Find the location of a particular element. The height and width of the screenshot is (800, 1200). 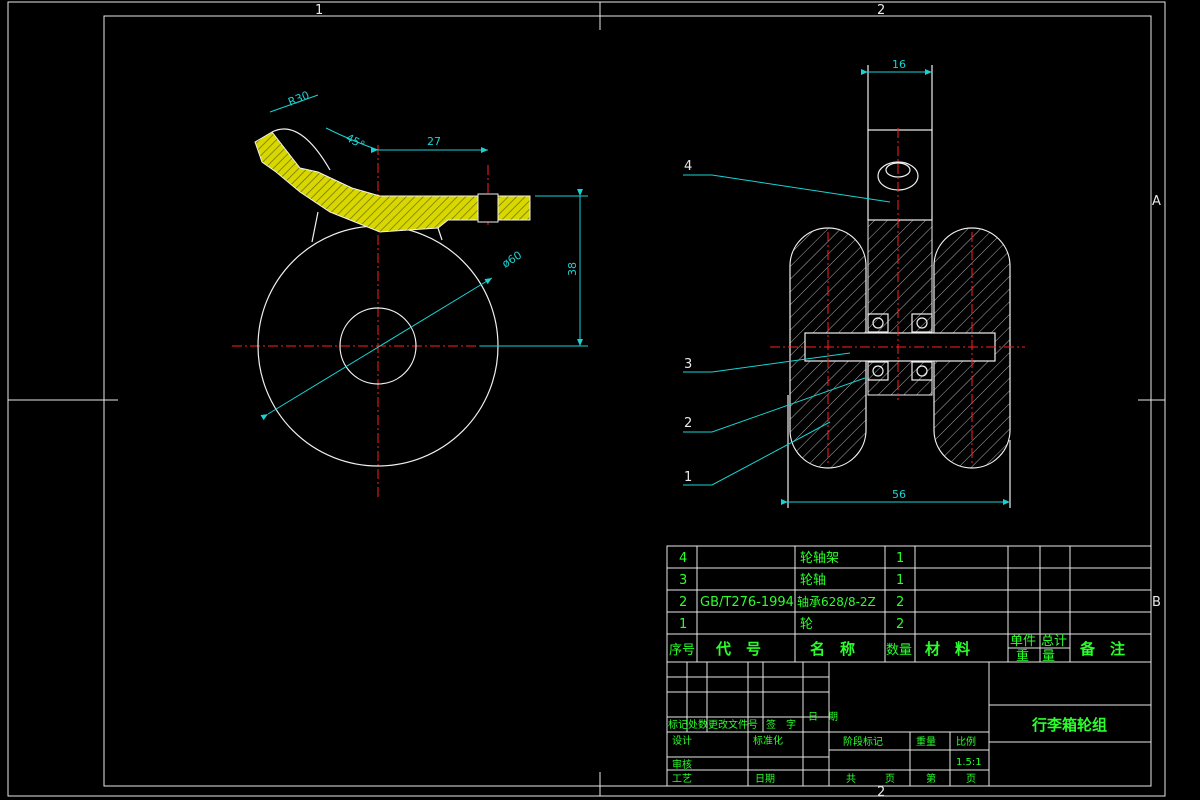

zone-label-a: A is located at coordinates (1156, 201).